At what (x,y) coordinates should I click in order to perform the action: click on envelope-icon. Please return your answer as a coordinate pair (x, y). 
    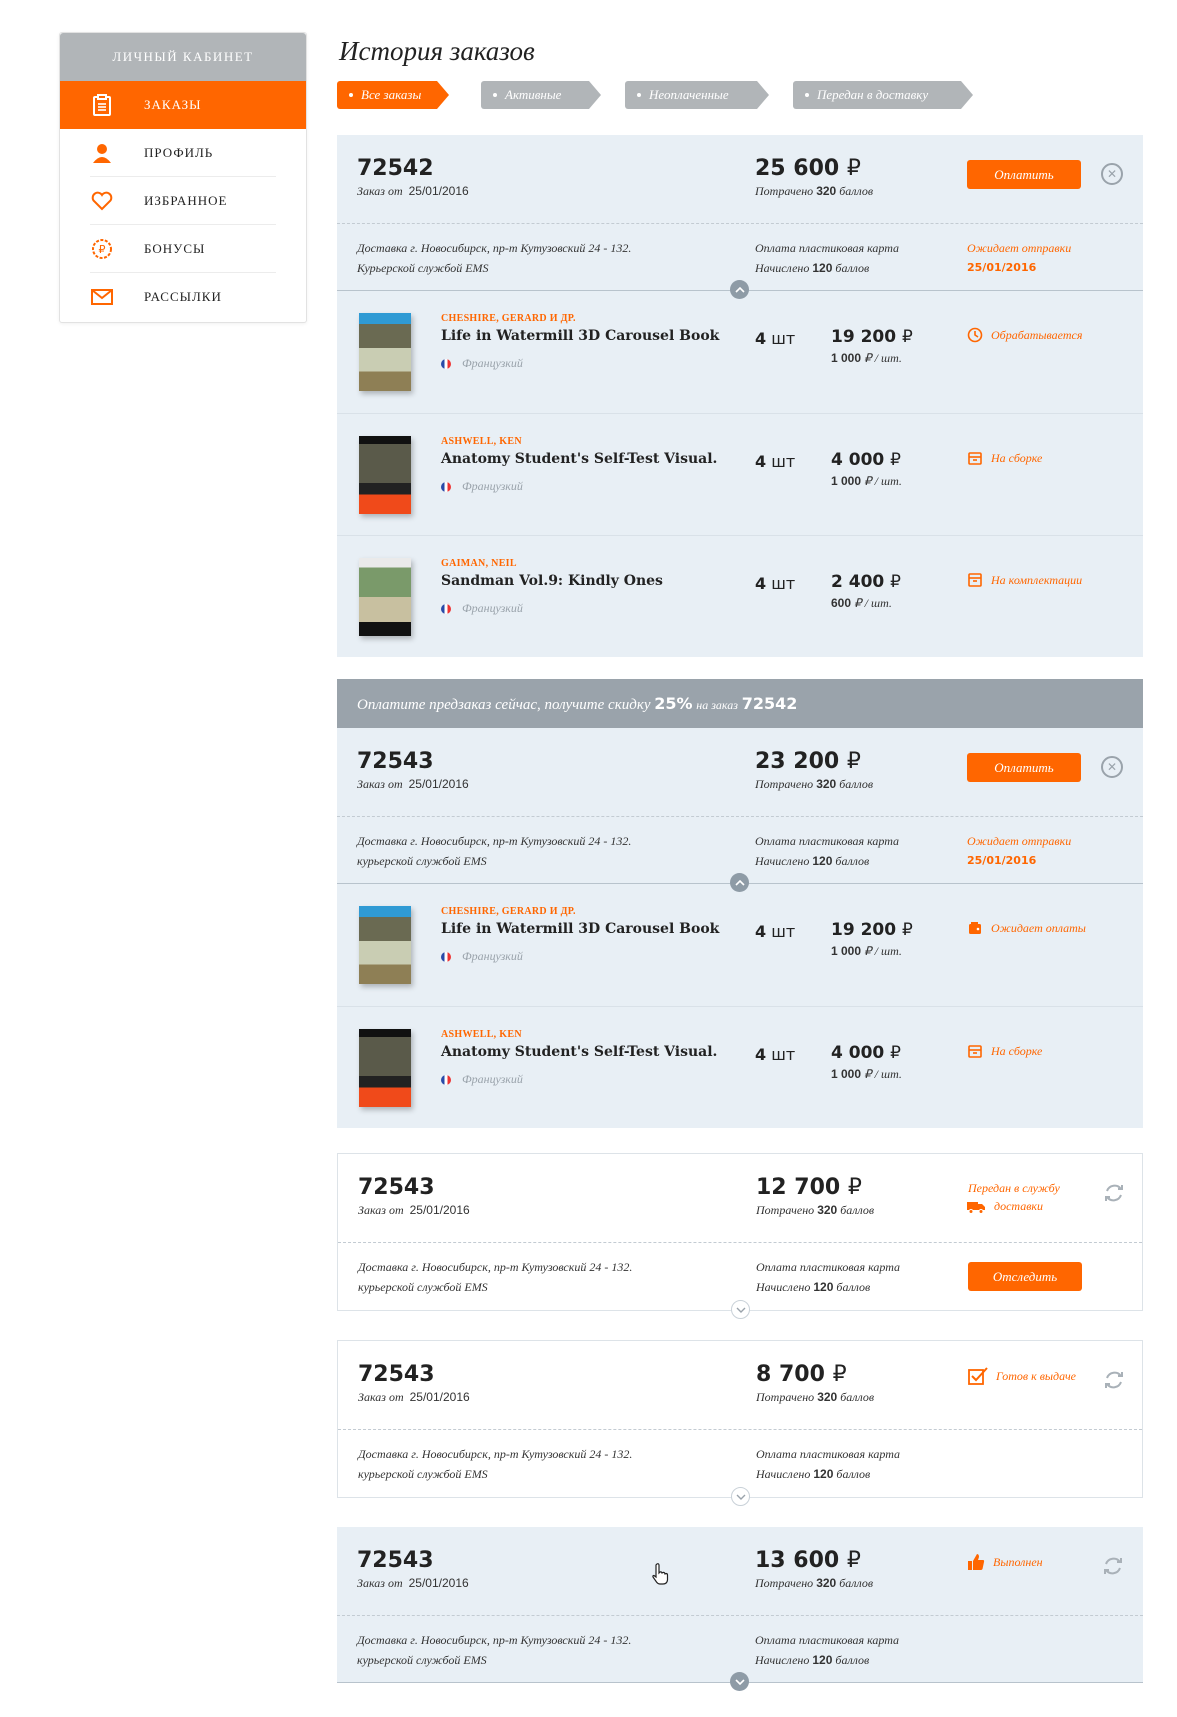
    Looking at the image, I should click on (102, 297).